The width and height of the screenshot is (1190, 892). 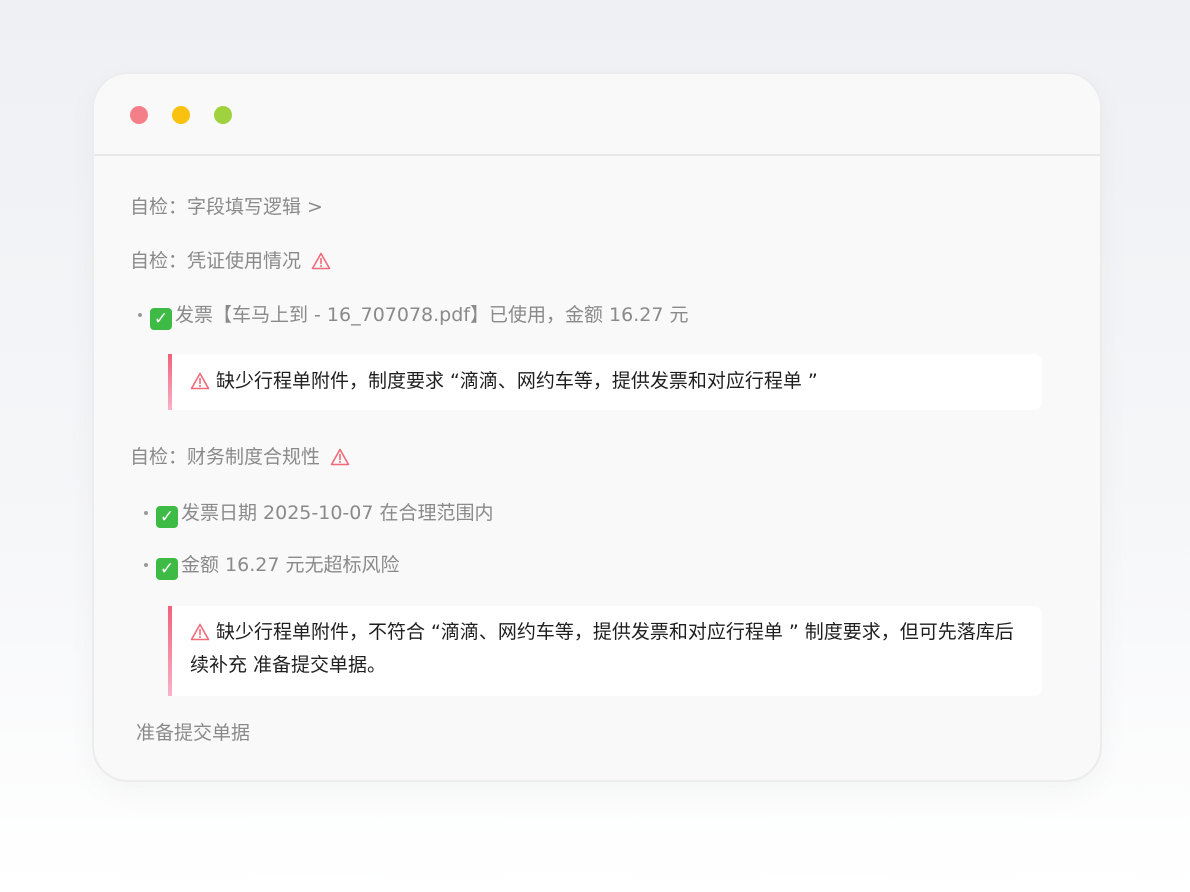 I want to click on voucher-item-text: 发票【车马上到 - 16_707078.pdf】已使用，金额 16.27 元, so click(x=432, y=315).